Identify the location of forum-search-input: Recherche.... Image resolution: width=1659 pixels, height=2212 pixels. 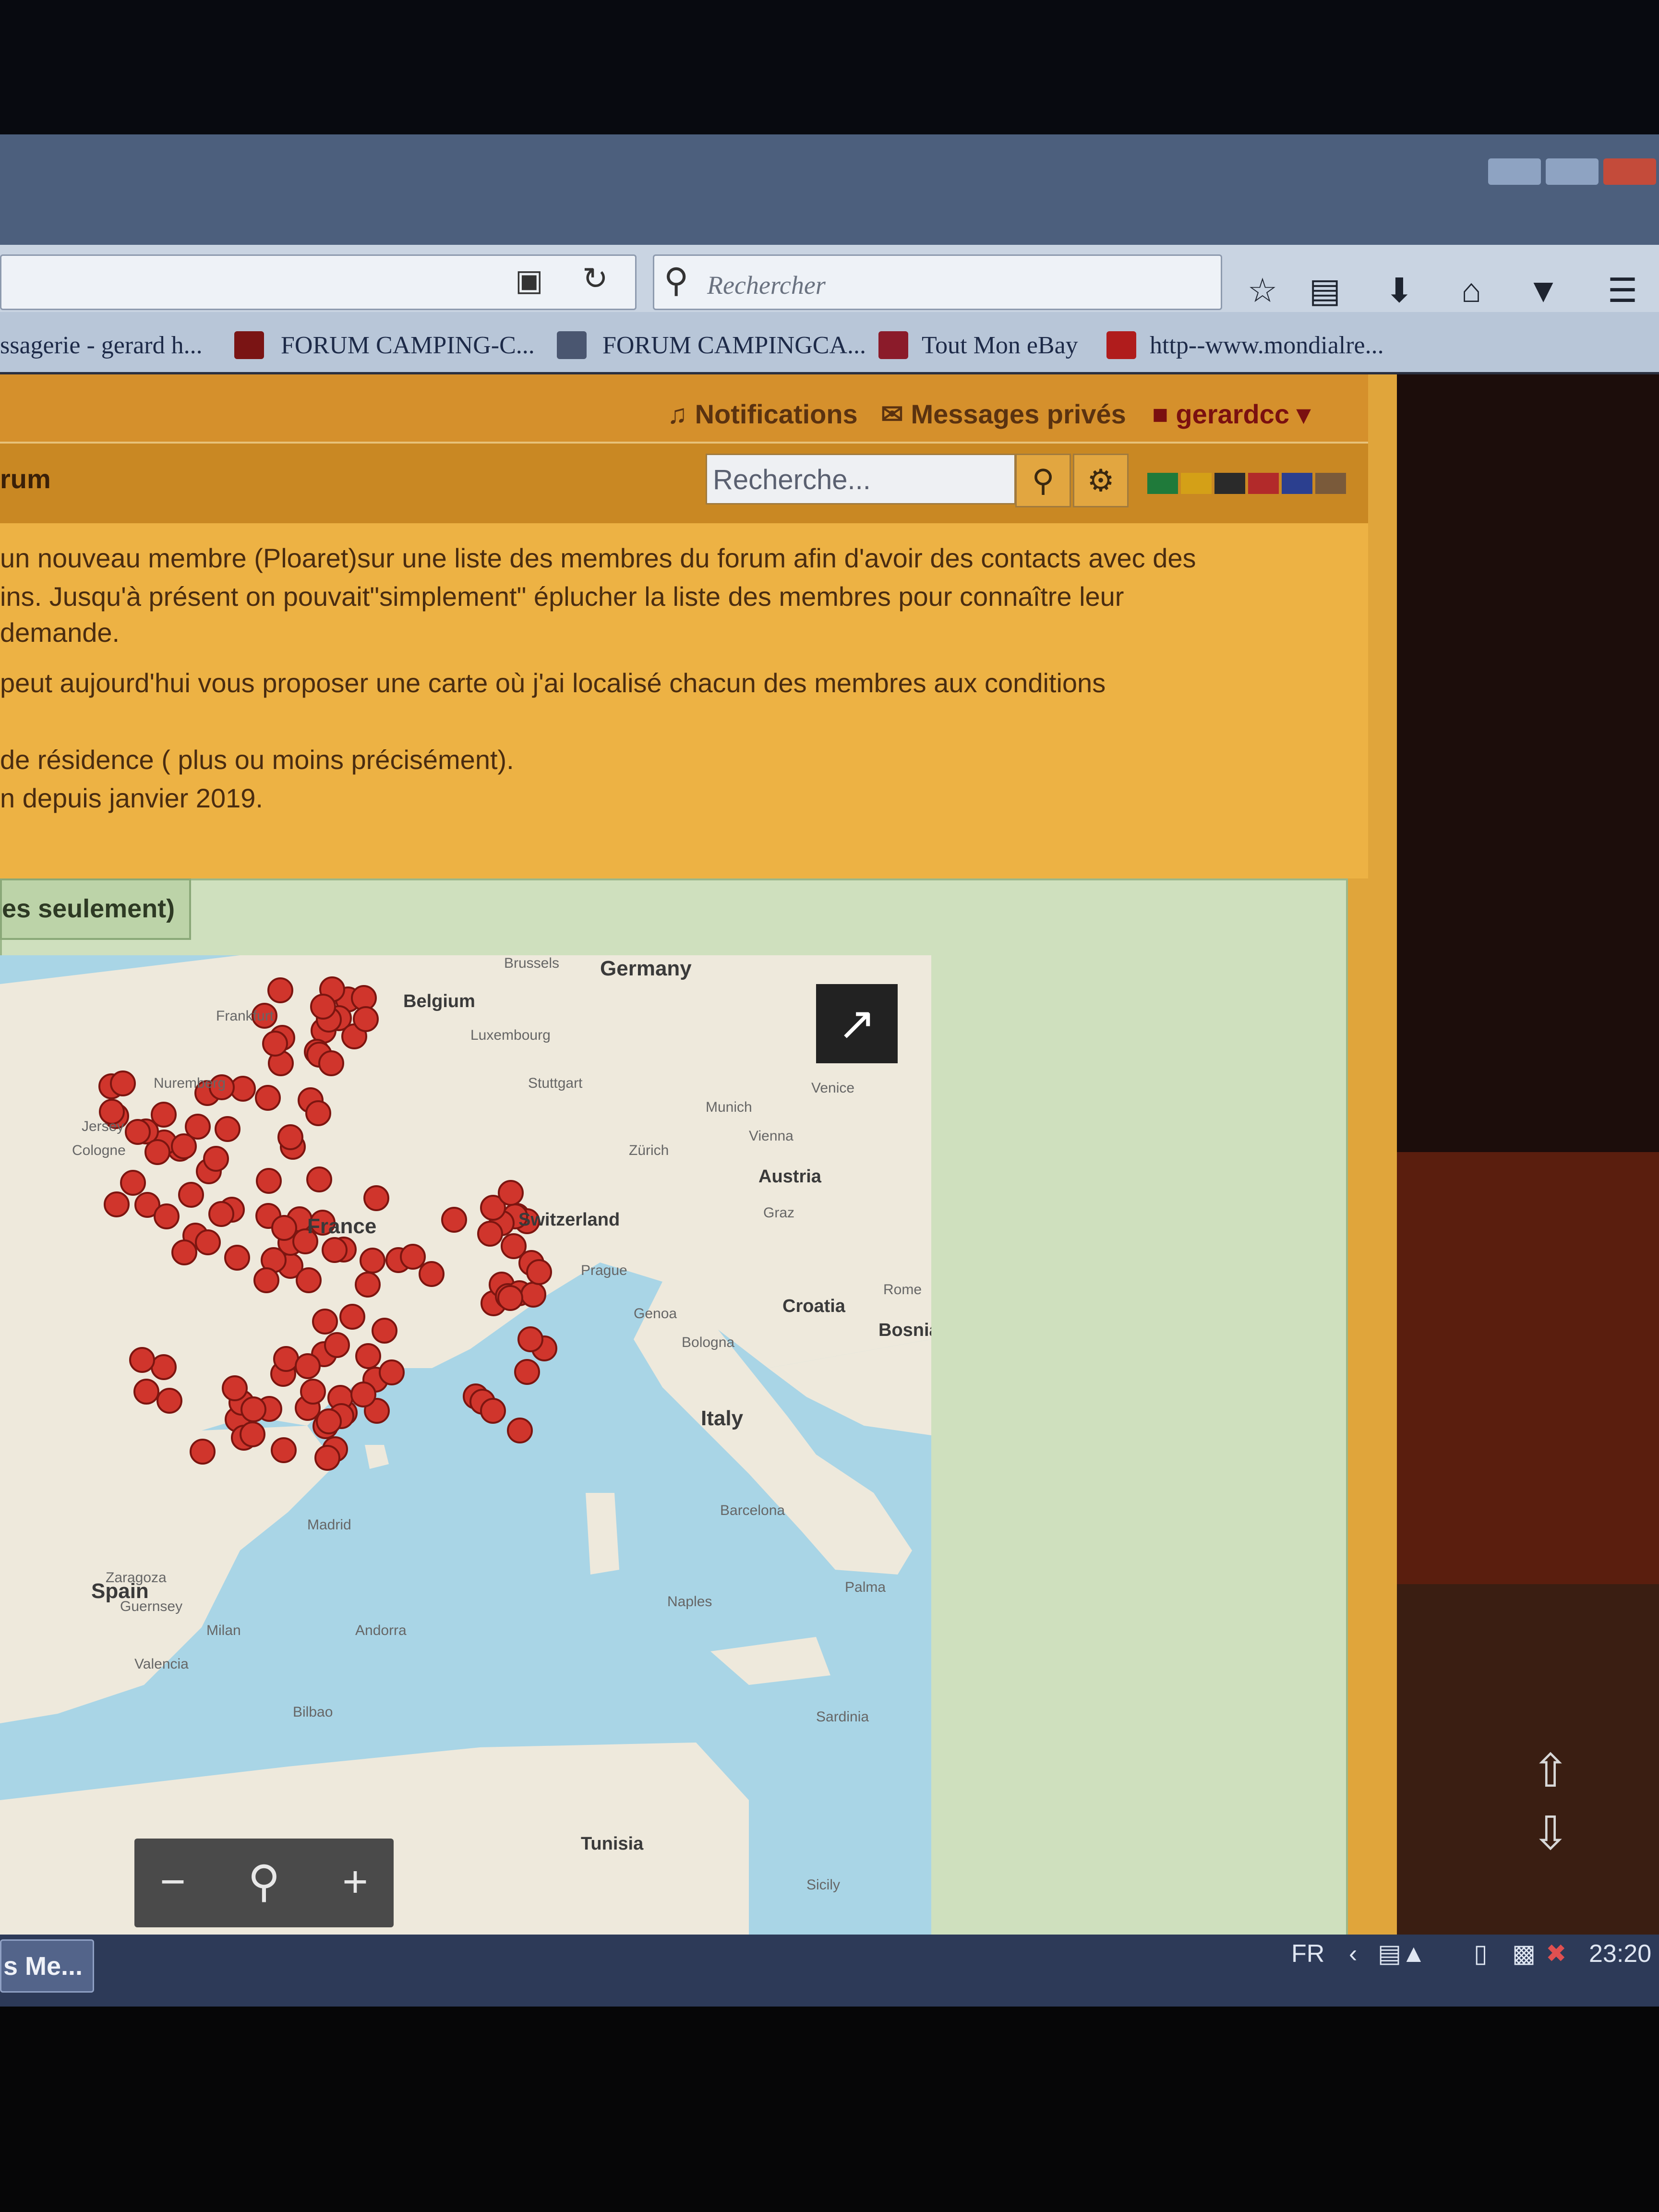
(861, 480).